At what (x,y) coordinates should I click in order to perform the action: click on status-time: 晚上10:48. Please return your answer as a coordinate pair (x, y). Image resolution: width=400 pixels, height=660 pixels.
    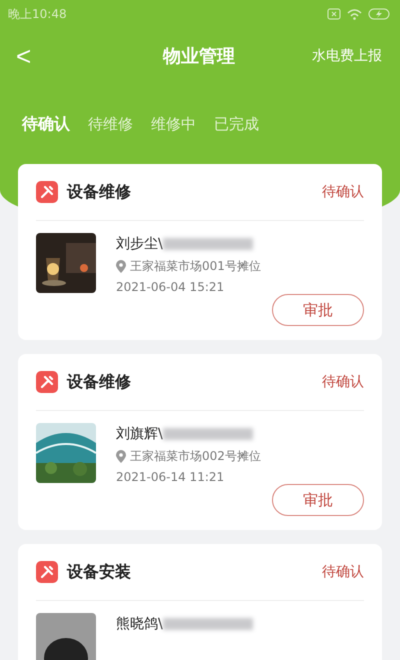
    Looking at the image, I should click on (37, 14).